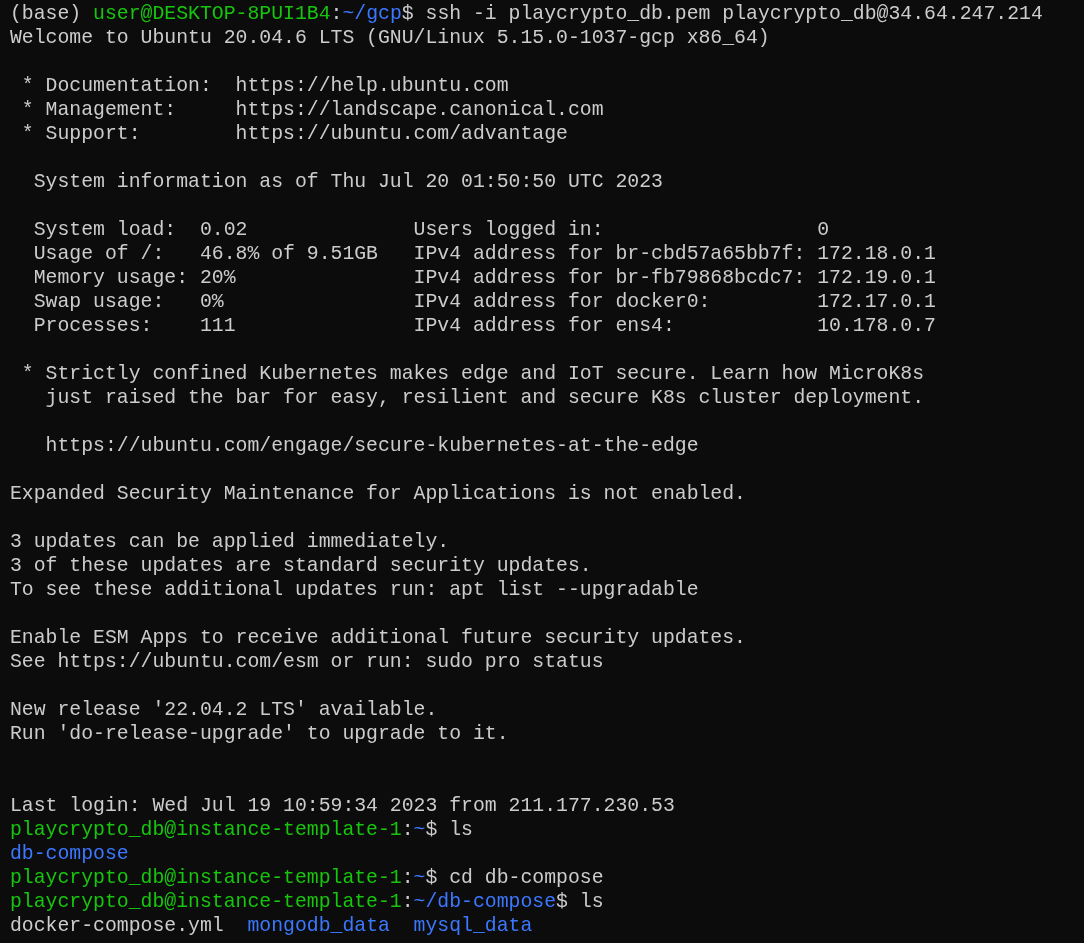 The image size is (1084, 943). What do you see at coordinates (514, 878) in the screenshot?
I see `command-text: $ cd db-compose` at bounding box center [514, 878].